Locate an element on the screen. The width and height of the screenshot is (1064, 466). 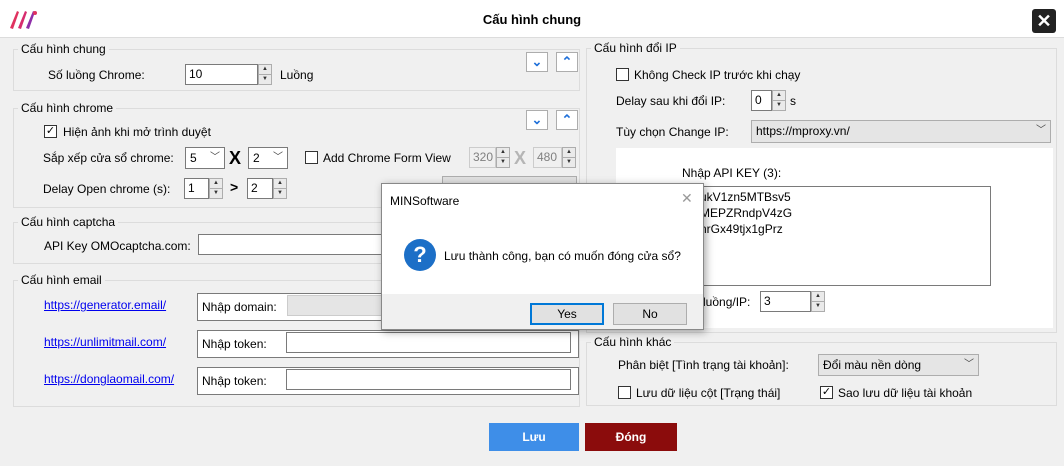
dialog-close-icon: ✕ is located at coordinates (687, 198).